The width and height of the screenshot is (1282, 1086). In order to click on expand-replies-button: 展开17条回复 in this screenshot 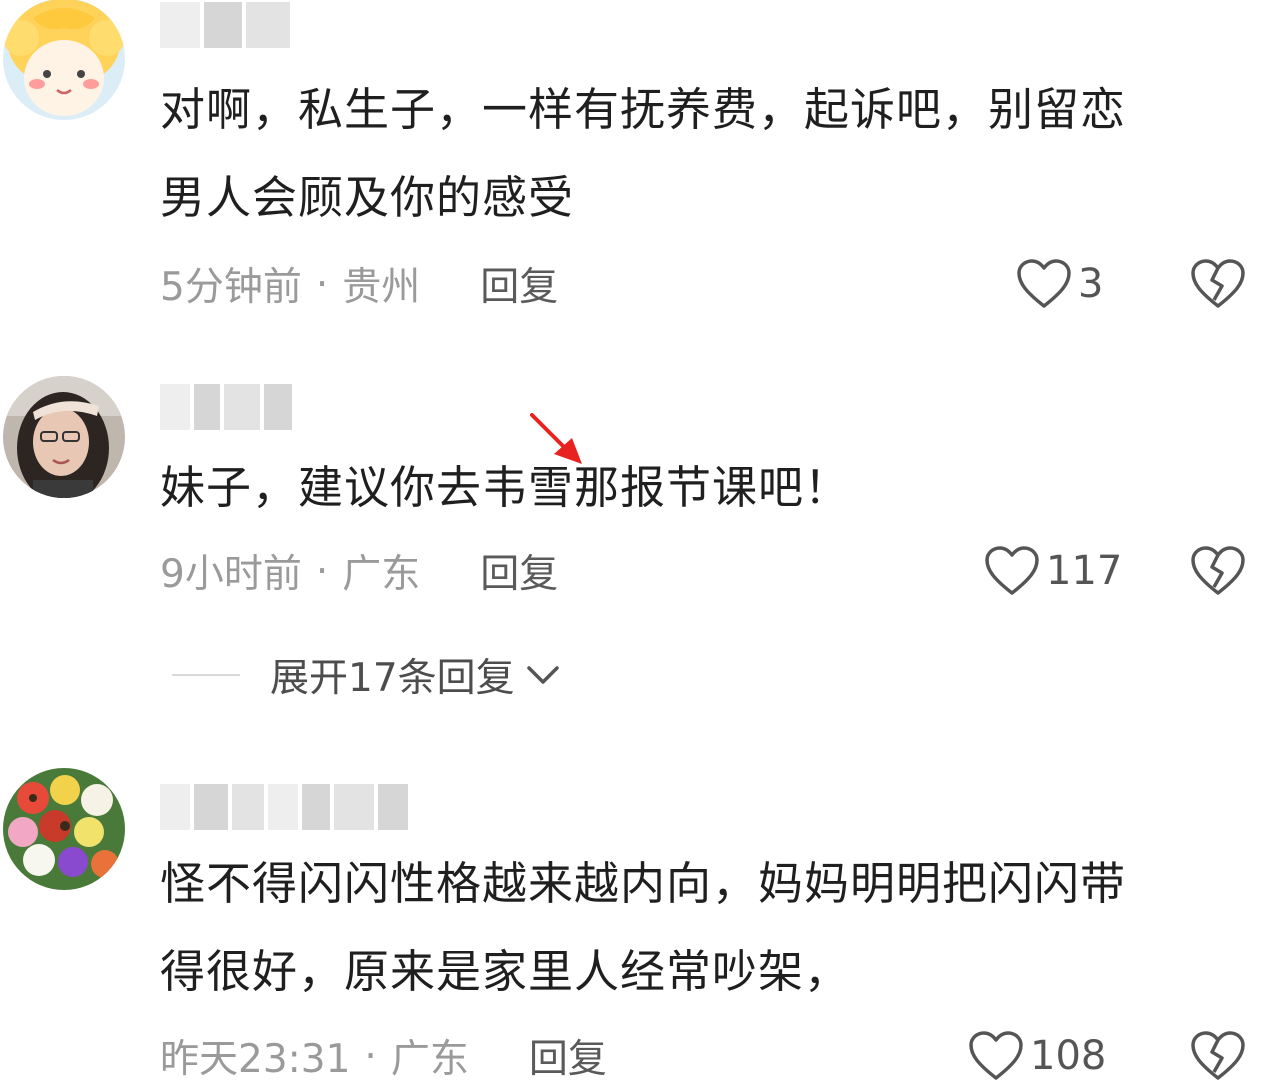, I will do `click(367, 675)`.